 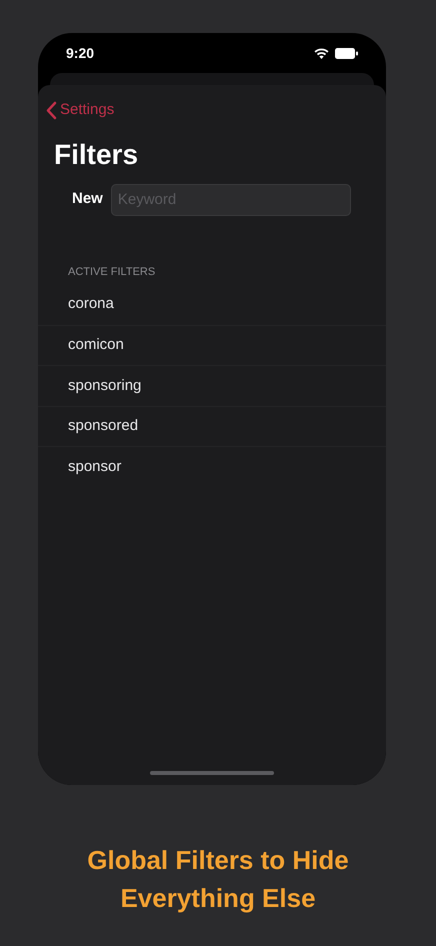 What do you see at coordinates (103, 426) in the screenshot?
I see `filter-item: sponsored` at bounding box center [103, 426].